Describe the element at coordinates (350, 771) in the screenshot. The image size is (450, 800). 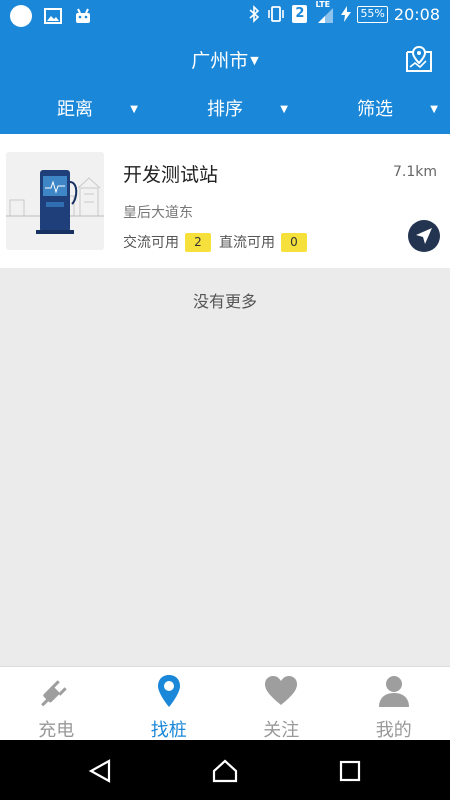
I see `recents-icon` at that location.